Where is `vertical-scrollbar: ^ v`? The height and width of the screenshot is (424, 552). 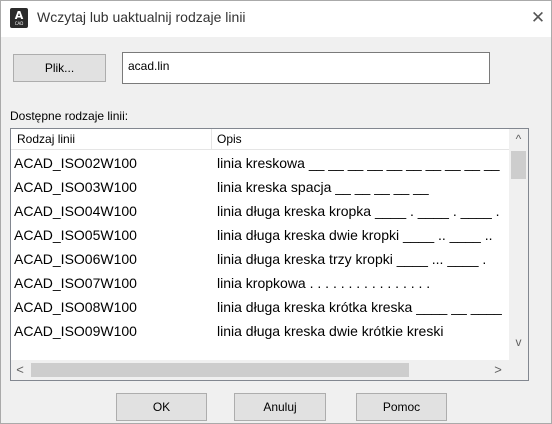 vertical-scrollbar: ^ v is located at coordinates (518, 244).